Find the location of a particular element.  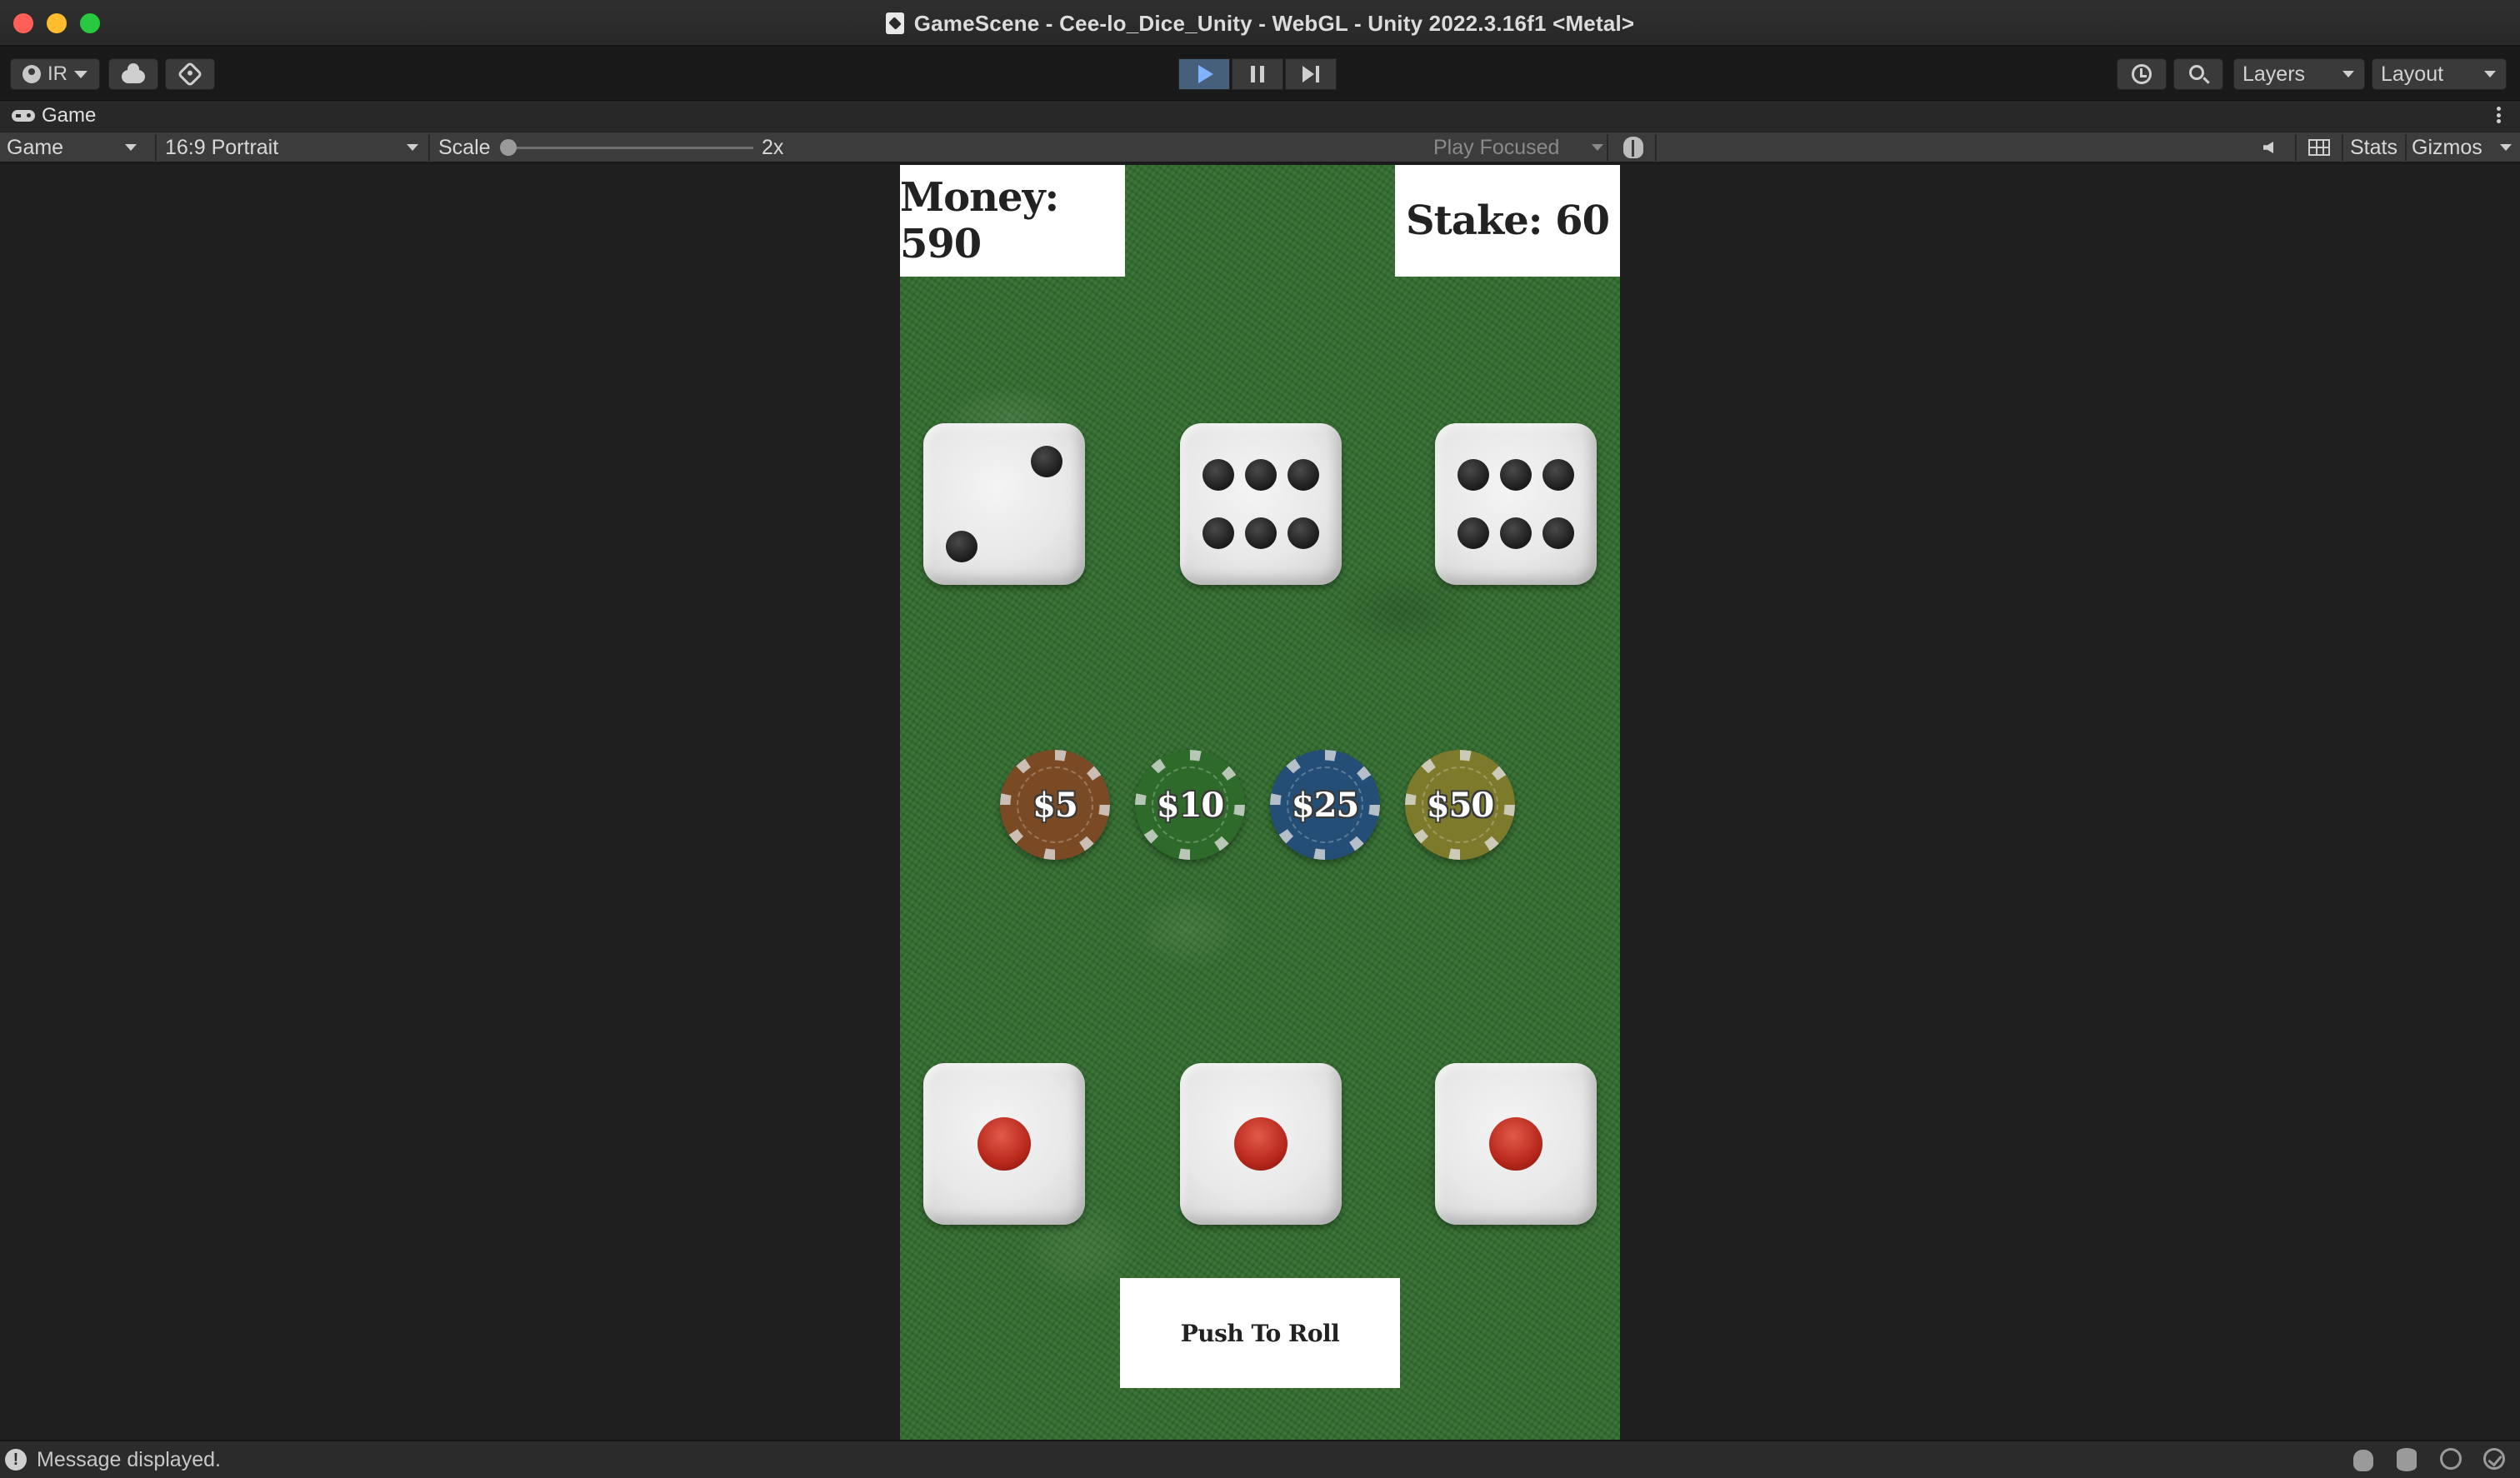

stake-display: Stake: 60 is located at coordinates (1507, 221).